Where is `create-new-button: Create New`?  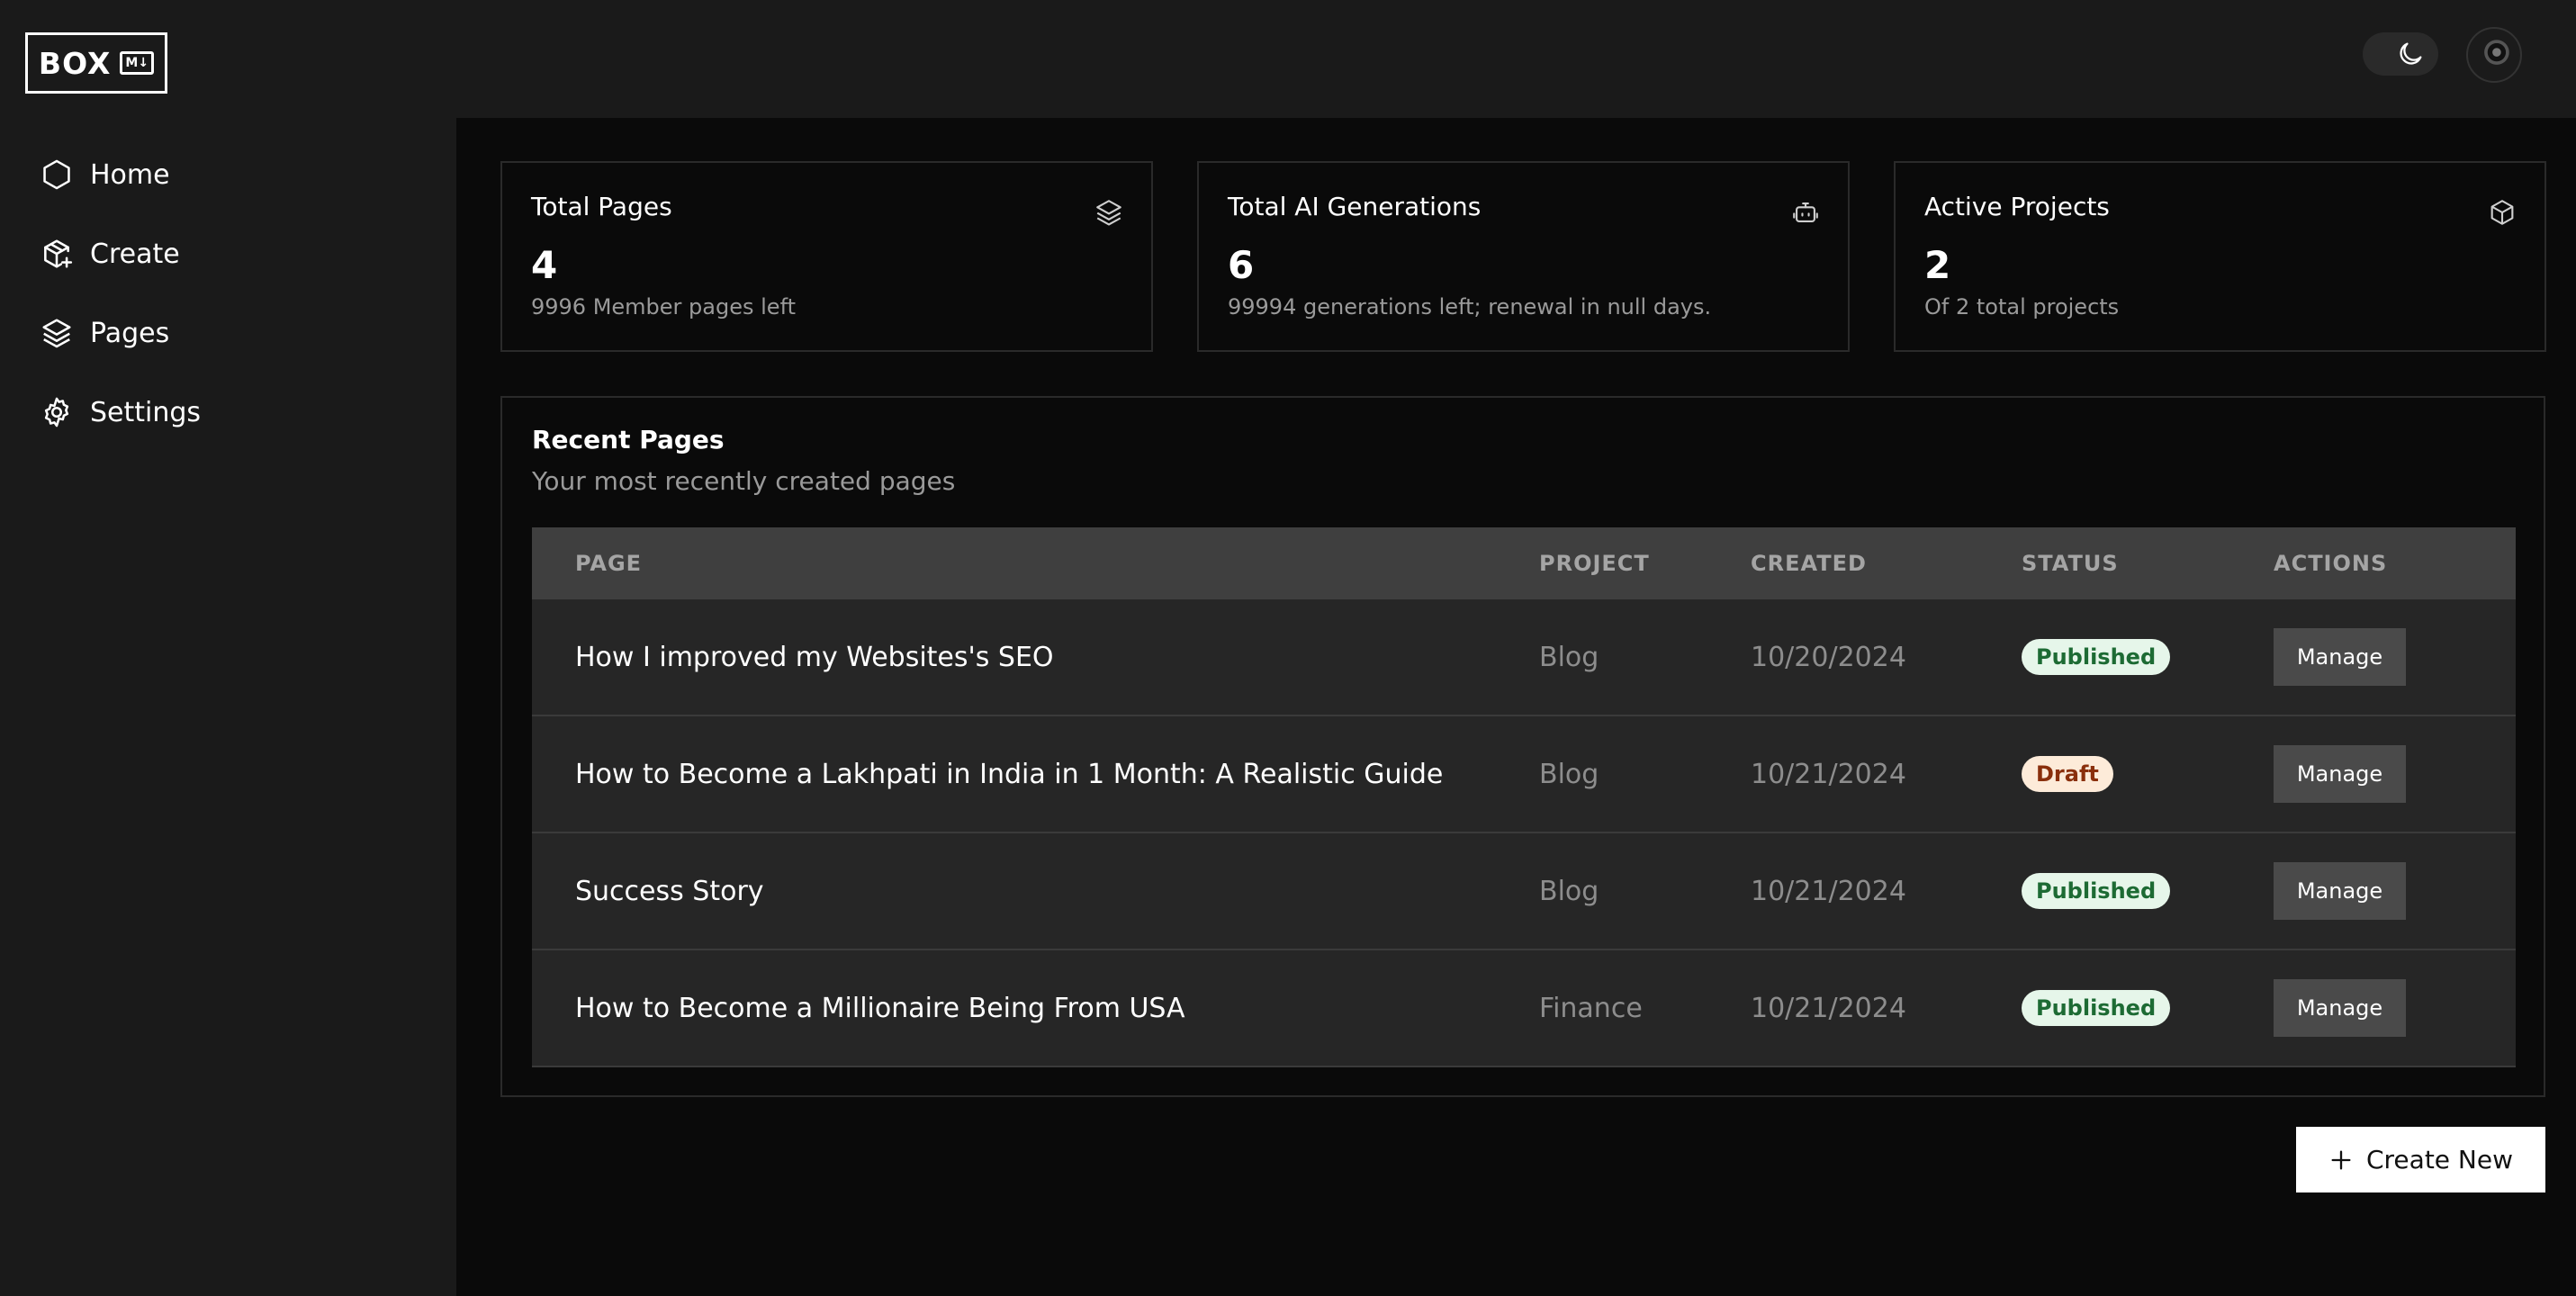
create-new-button: Create New is located at coordinates (2420, 1160).